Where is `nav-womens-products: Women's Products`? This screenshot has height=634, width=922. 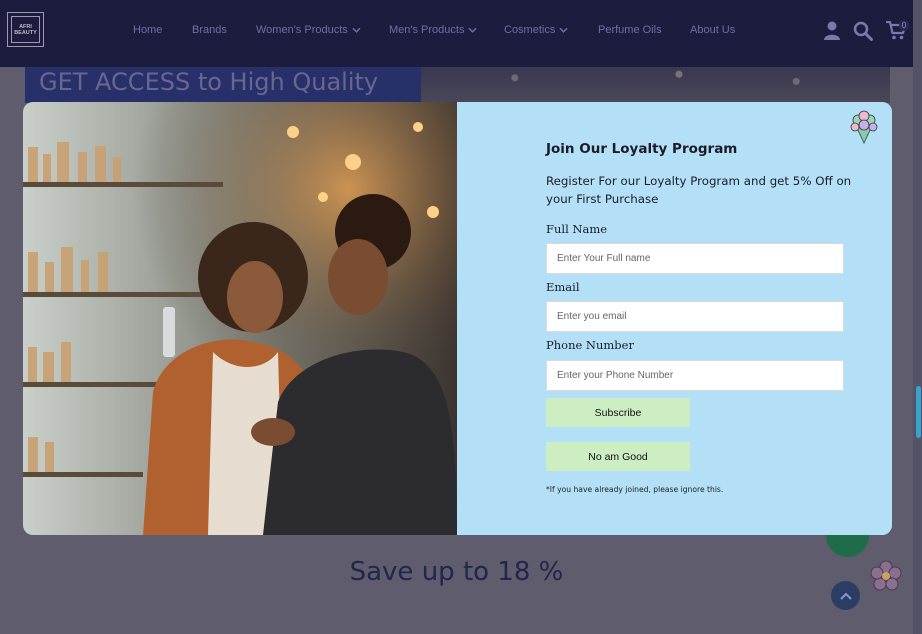 nav-womens-products: Women's Products is located at coordinates (308, 30).